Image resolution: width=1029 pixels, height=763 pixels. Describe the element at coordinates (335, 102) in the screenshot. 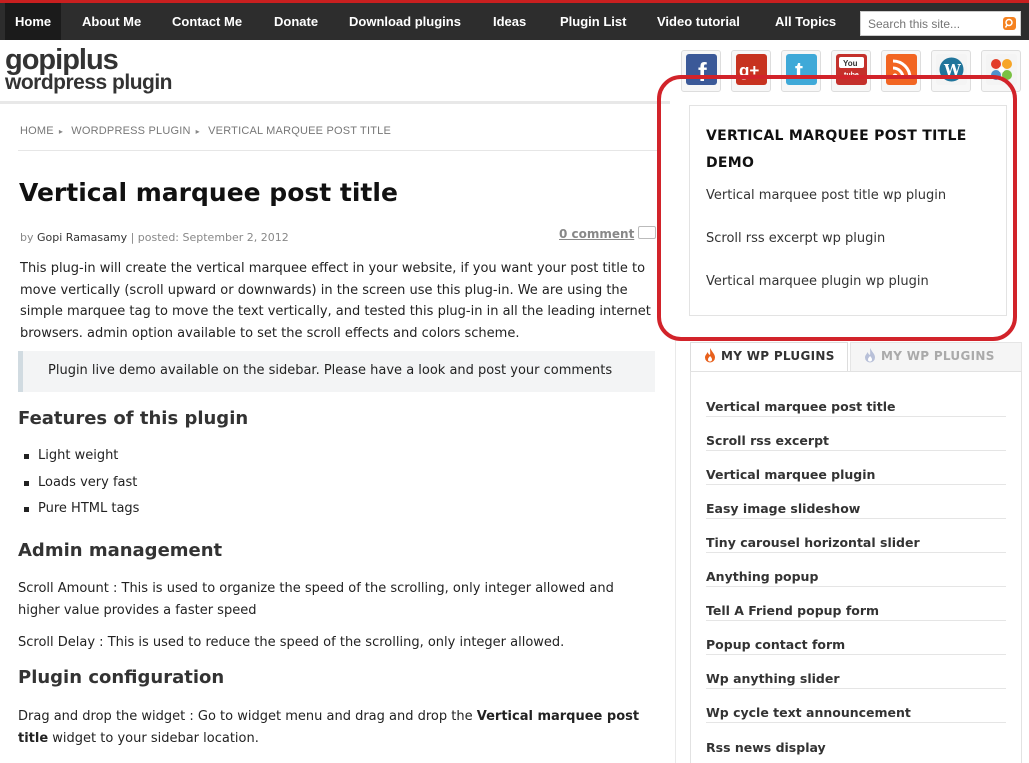

I see `header-divider` at that location.